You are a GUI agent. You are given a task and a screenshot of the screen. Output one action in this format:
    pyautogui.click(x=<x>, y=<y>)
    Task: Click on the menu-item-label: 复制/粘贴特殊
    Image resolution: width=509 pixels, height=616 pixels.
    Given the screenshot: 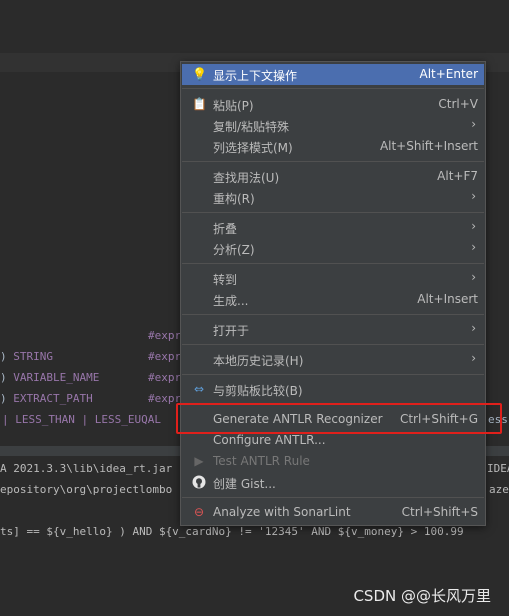 What is the action you would take?
    pyautogui.click(x=251, y=127)
    